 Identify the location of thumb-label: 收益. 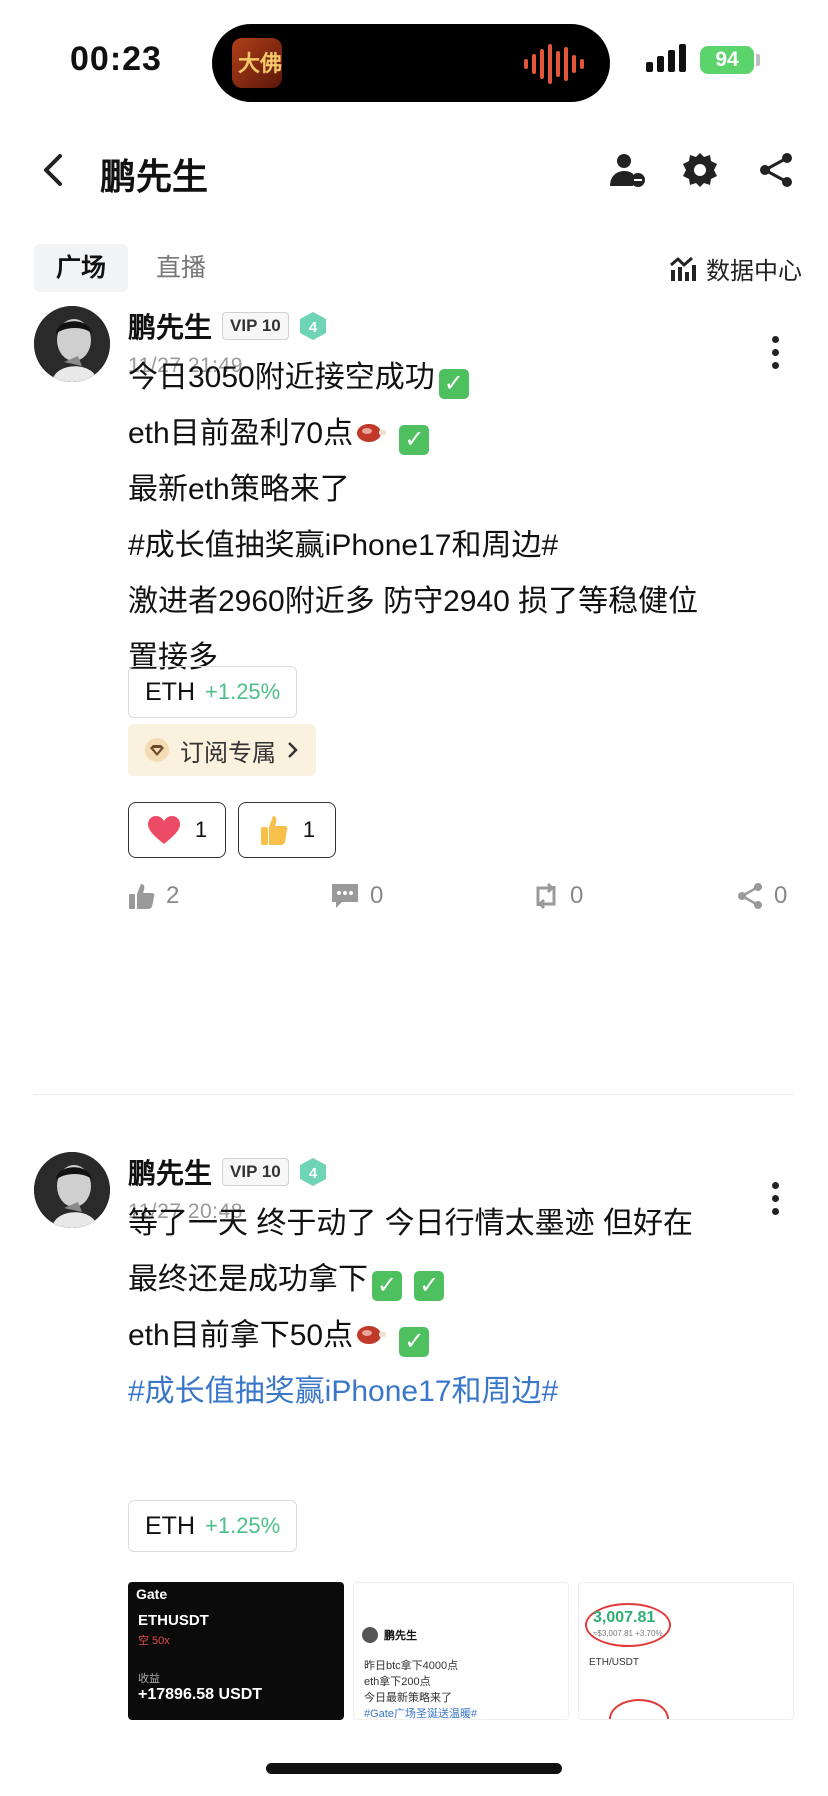
(149, 1679).